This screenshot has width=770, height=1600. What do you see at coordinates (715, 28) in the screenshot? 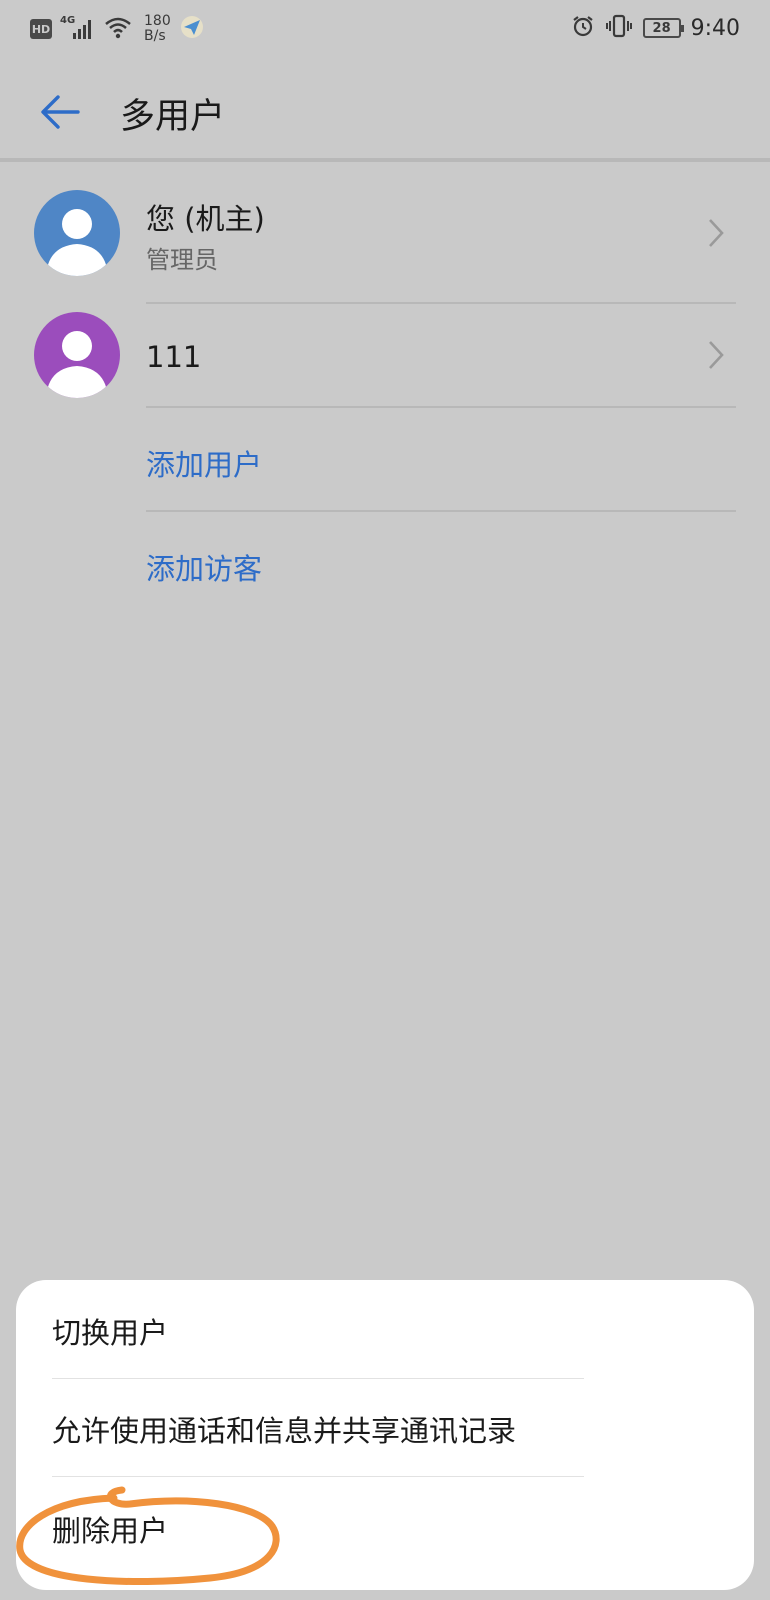
I see `clock: 9:40` at bounding box center [715, 28].